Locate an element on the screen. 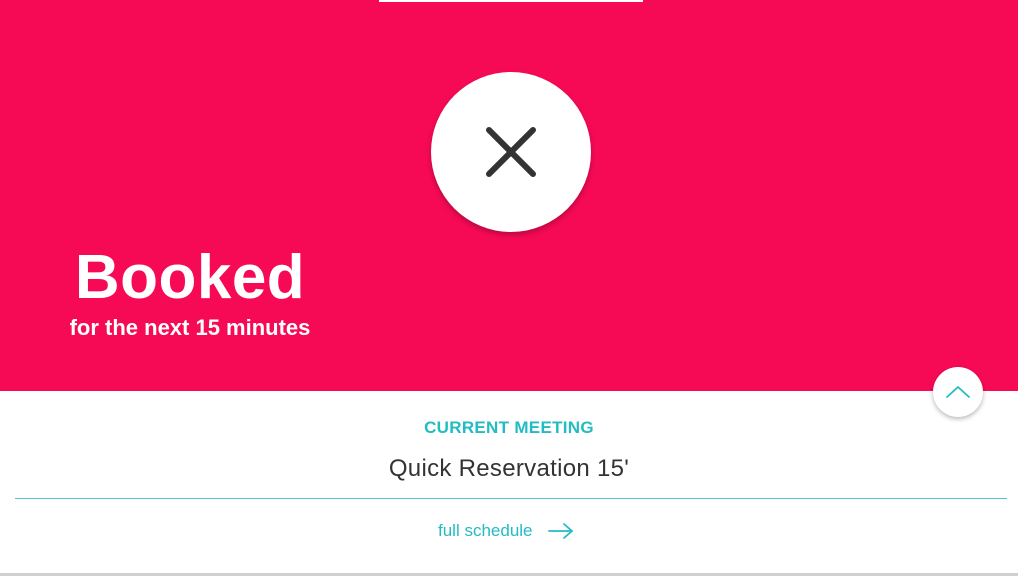  divider is located at coordinates (511, 498).